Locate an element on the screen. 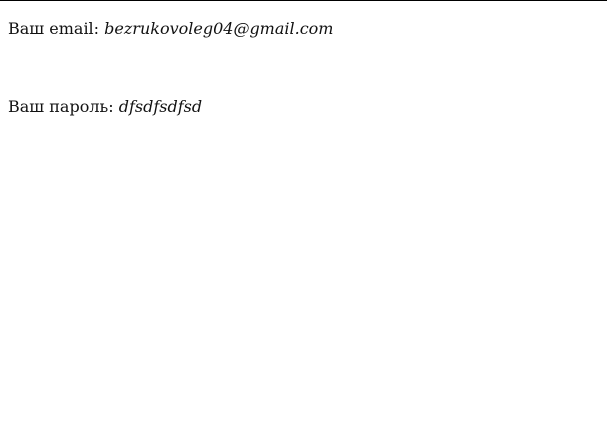 This screenshot has height=423, width=607. password-label: Ваш пароль: is located at coordinates (61, 106).